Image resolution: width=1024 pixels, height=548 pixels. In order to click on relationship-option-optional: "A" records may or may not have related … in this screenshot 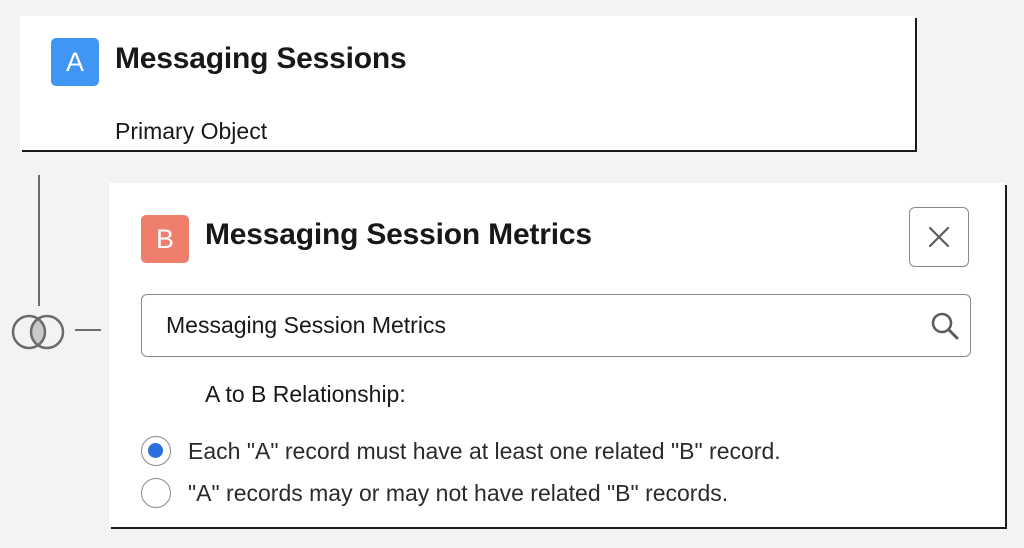, I will do `click(434, 493)`.